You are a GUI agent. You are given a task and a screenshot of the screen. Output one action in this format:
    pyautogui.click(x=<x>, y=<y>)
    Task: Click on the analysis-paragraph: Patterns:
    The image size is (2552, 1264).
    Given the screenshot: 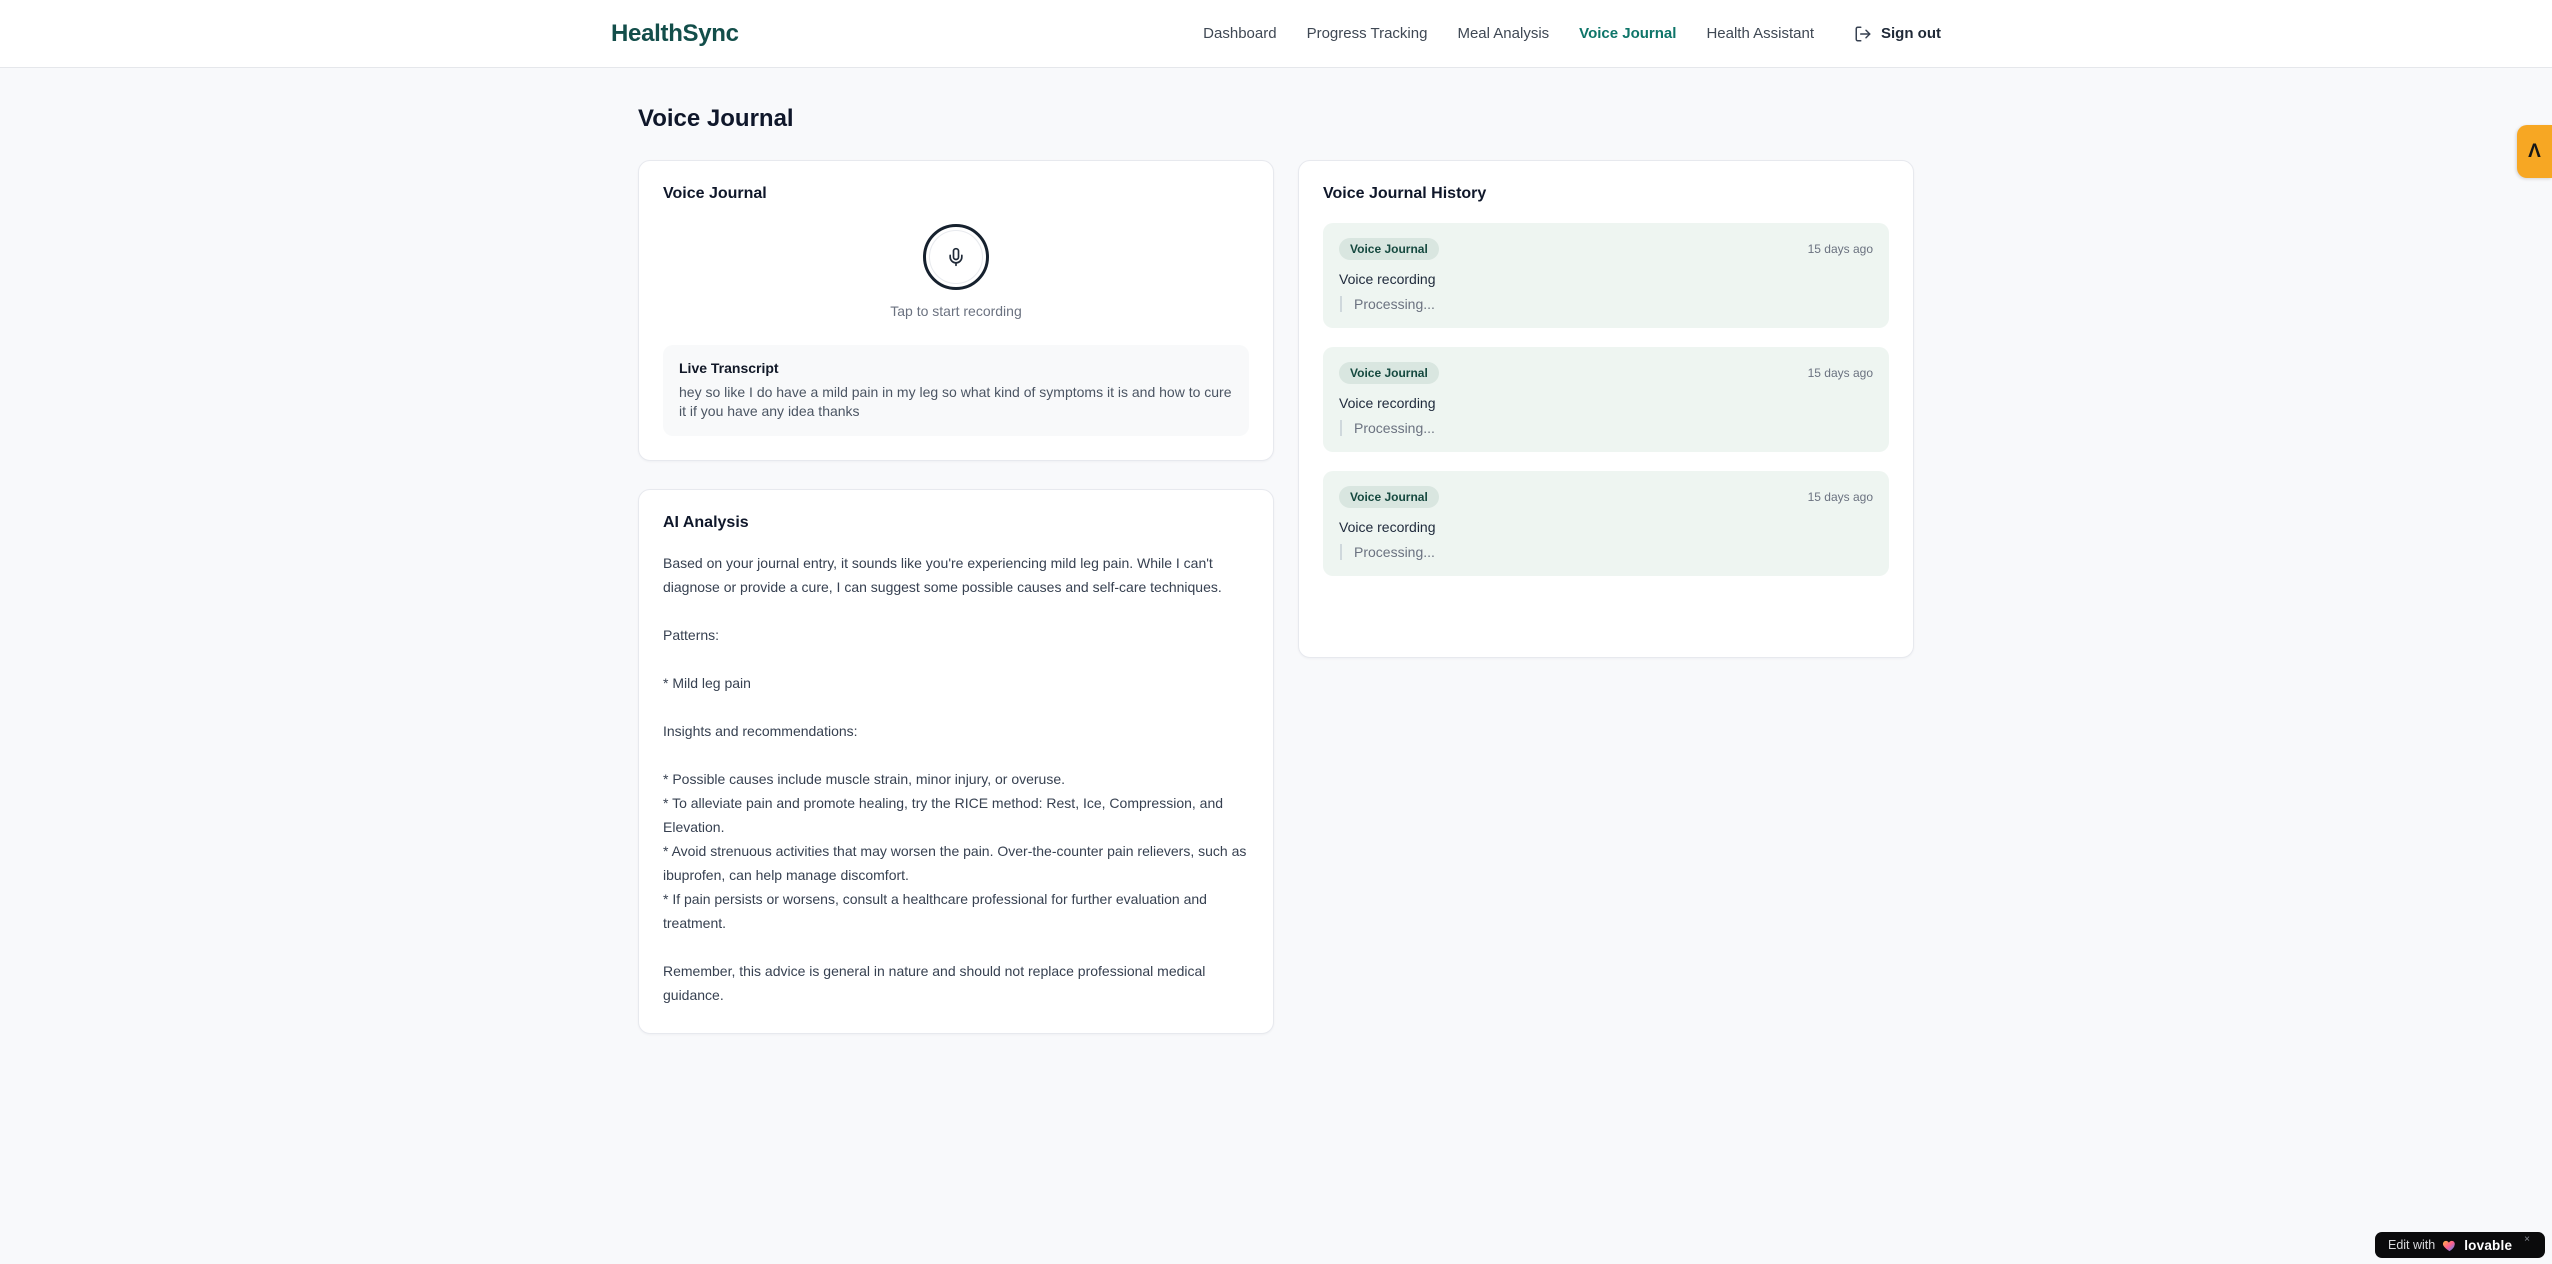 What is the action you would take?
    pyautogui.click(x=691, y=635)
    